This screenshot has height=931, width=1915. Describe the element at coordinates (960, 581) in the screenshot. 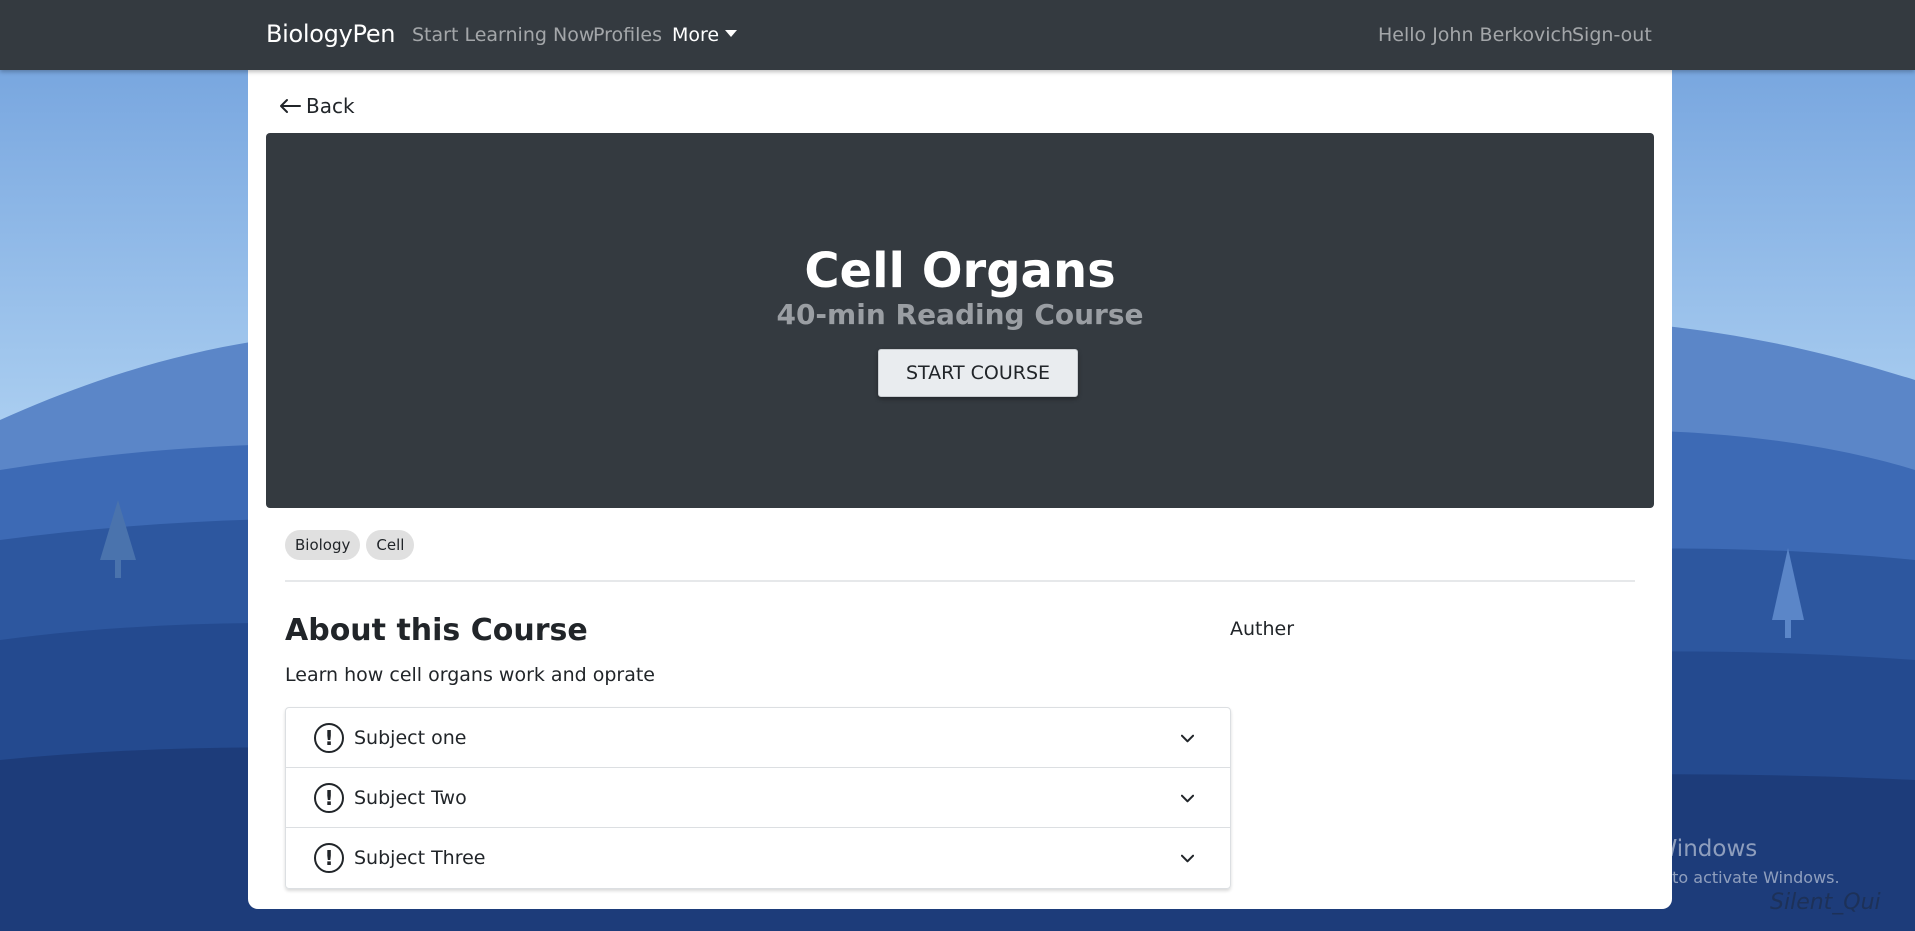

I see `section-divider` at that location.